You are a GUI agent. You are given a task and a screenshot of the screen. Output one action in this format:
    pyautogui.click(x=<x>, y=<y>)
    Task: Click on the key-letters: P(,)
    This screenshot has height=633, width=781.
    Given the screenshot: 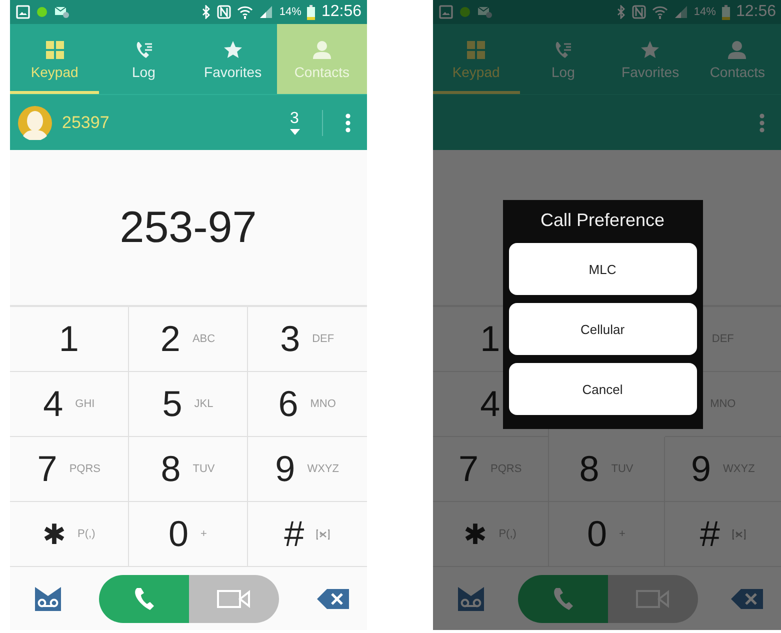 What is the action you would take?
    pyautogui.click(x=87, y=534)
    